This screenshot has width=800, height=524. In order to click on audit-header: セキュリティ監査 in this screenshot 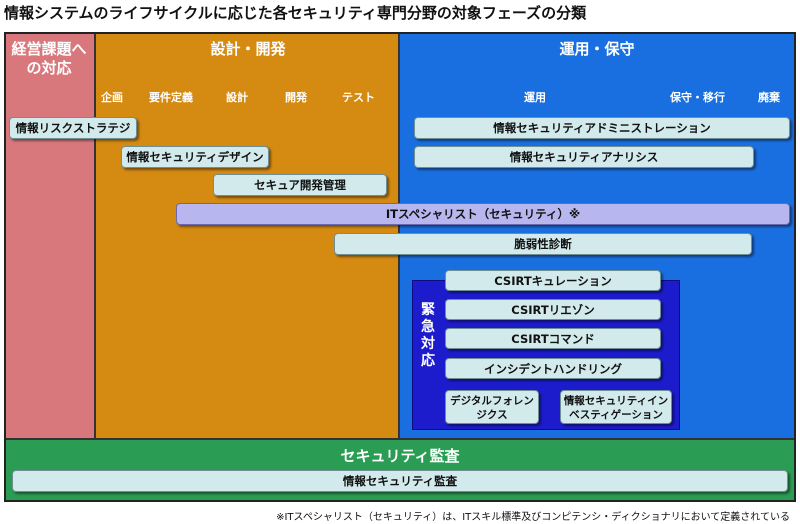, I will do `click(400, 456)`.